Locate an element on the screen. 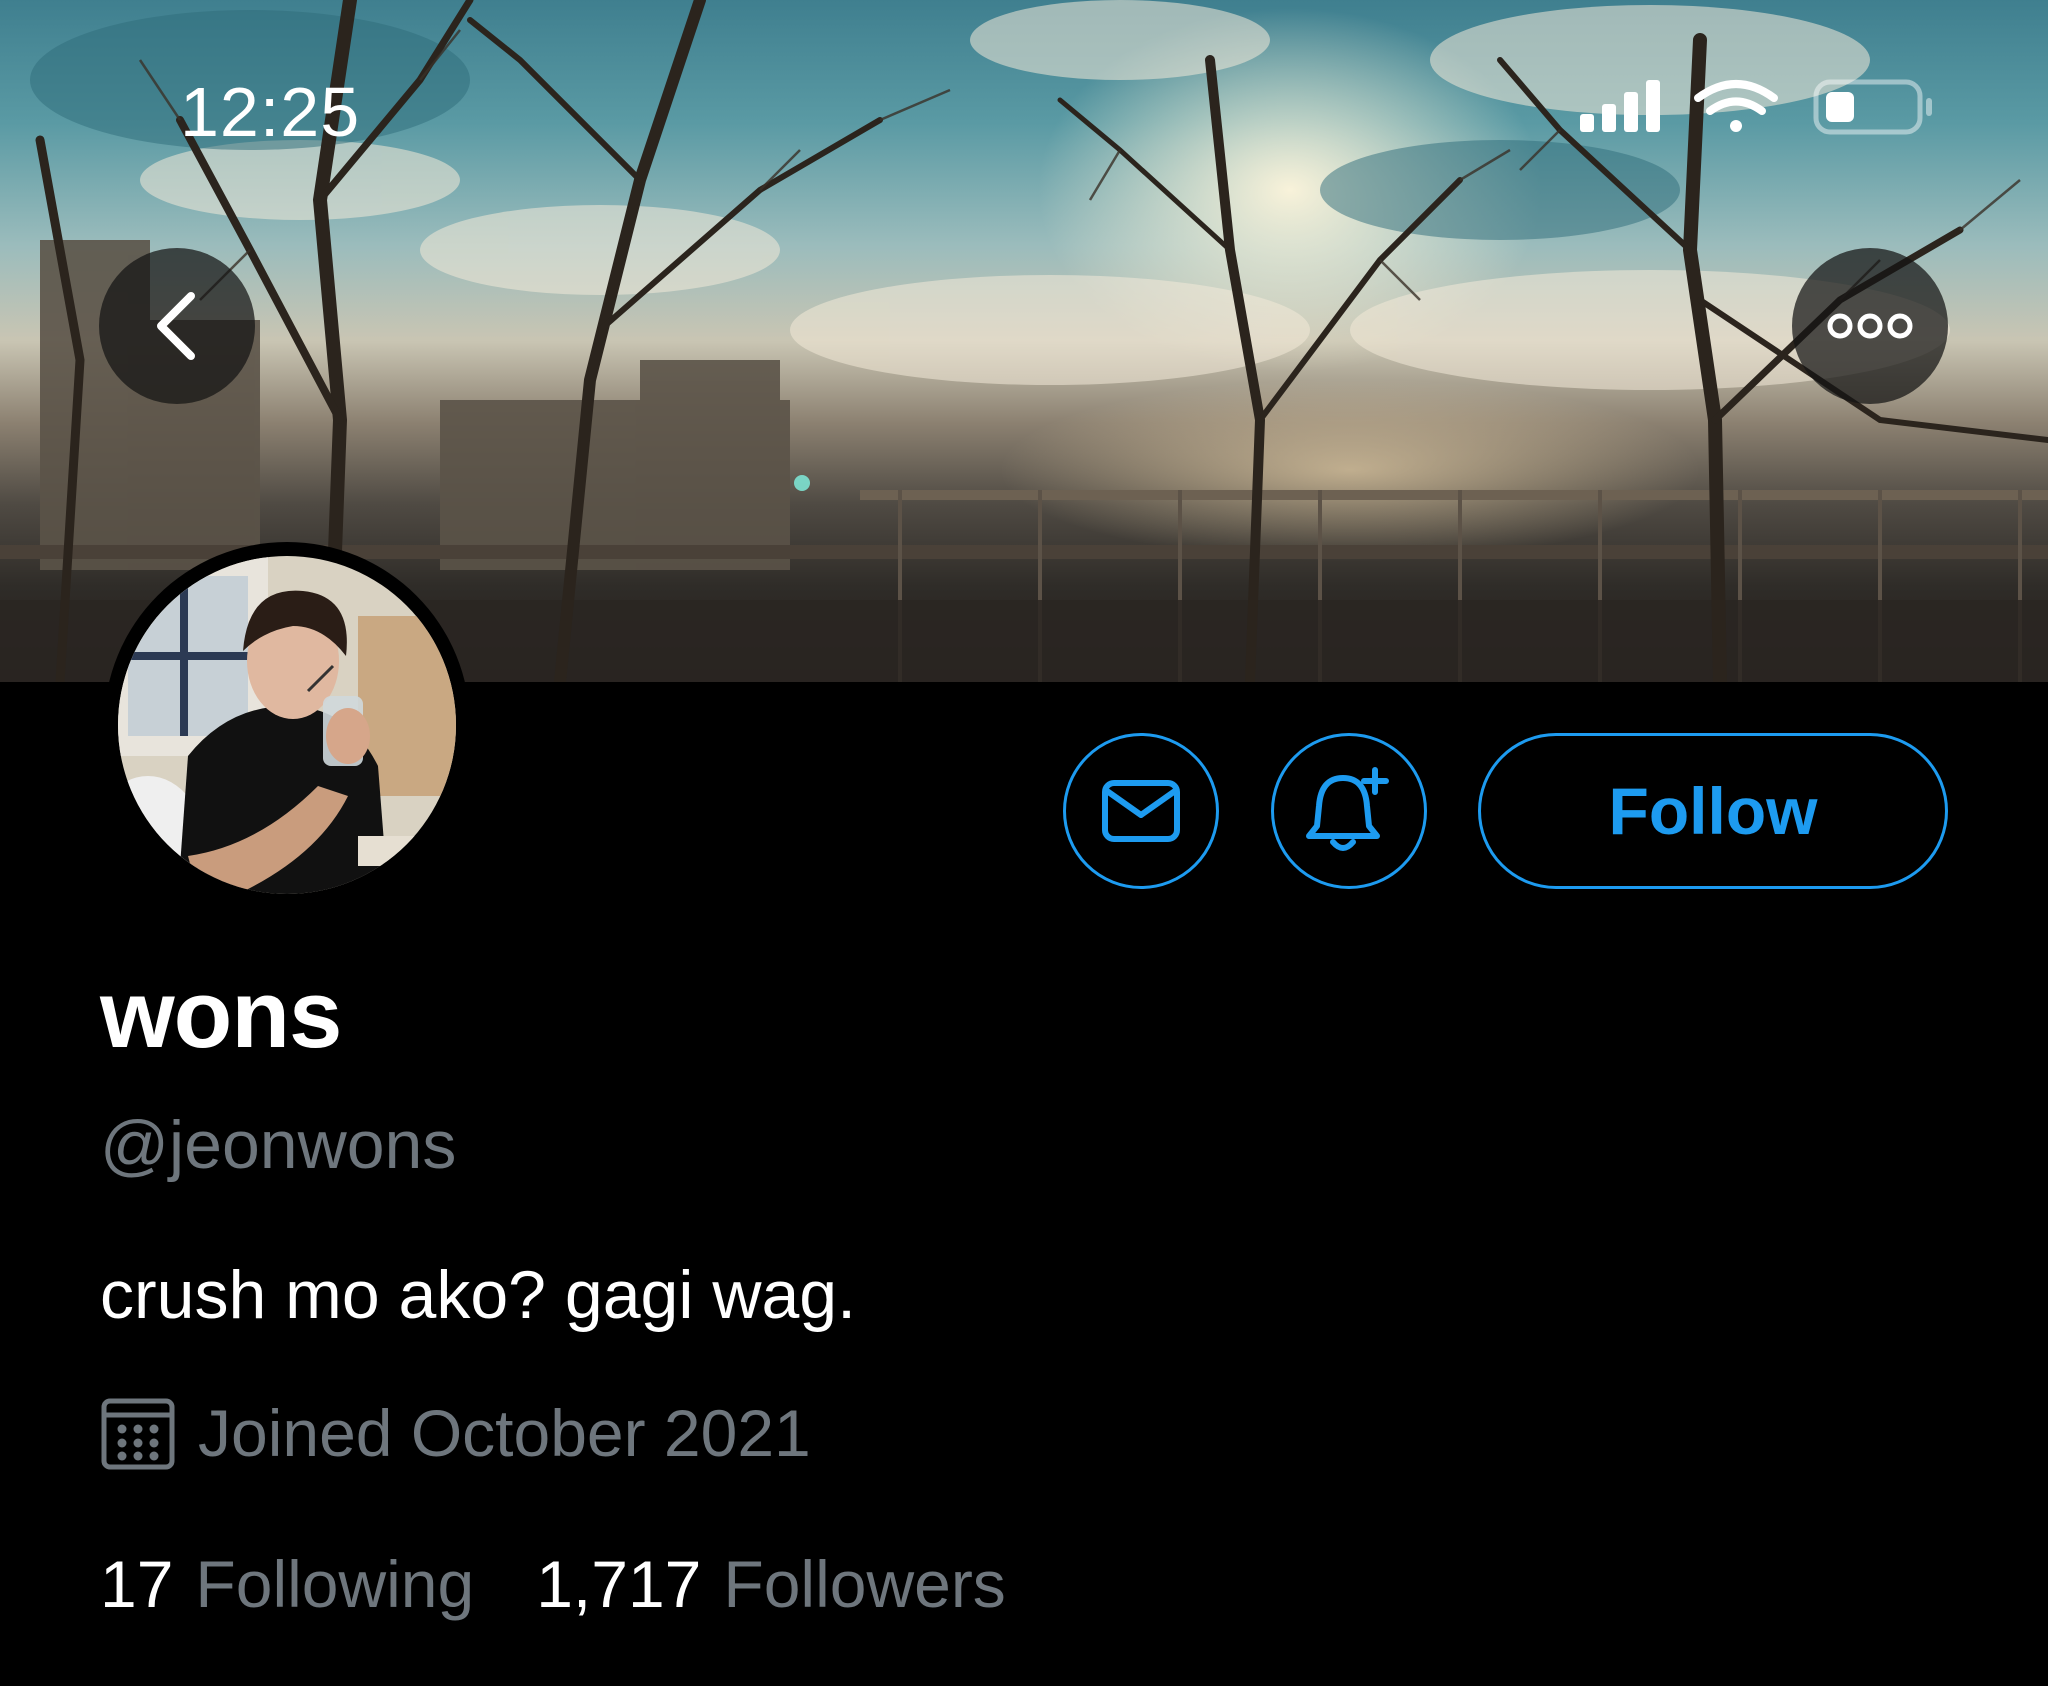  follow-button: Follow is located at coordinates (1713, 811).